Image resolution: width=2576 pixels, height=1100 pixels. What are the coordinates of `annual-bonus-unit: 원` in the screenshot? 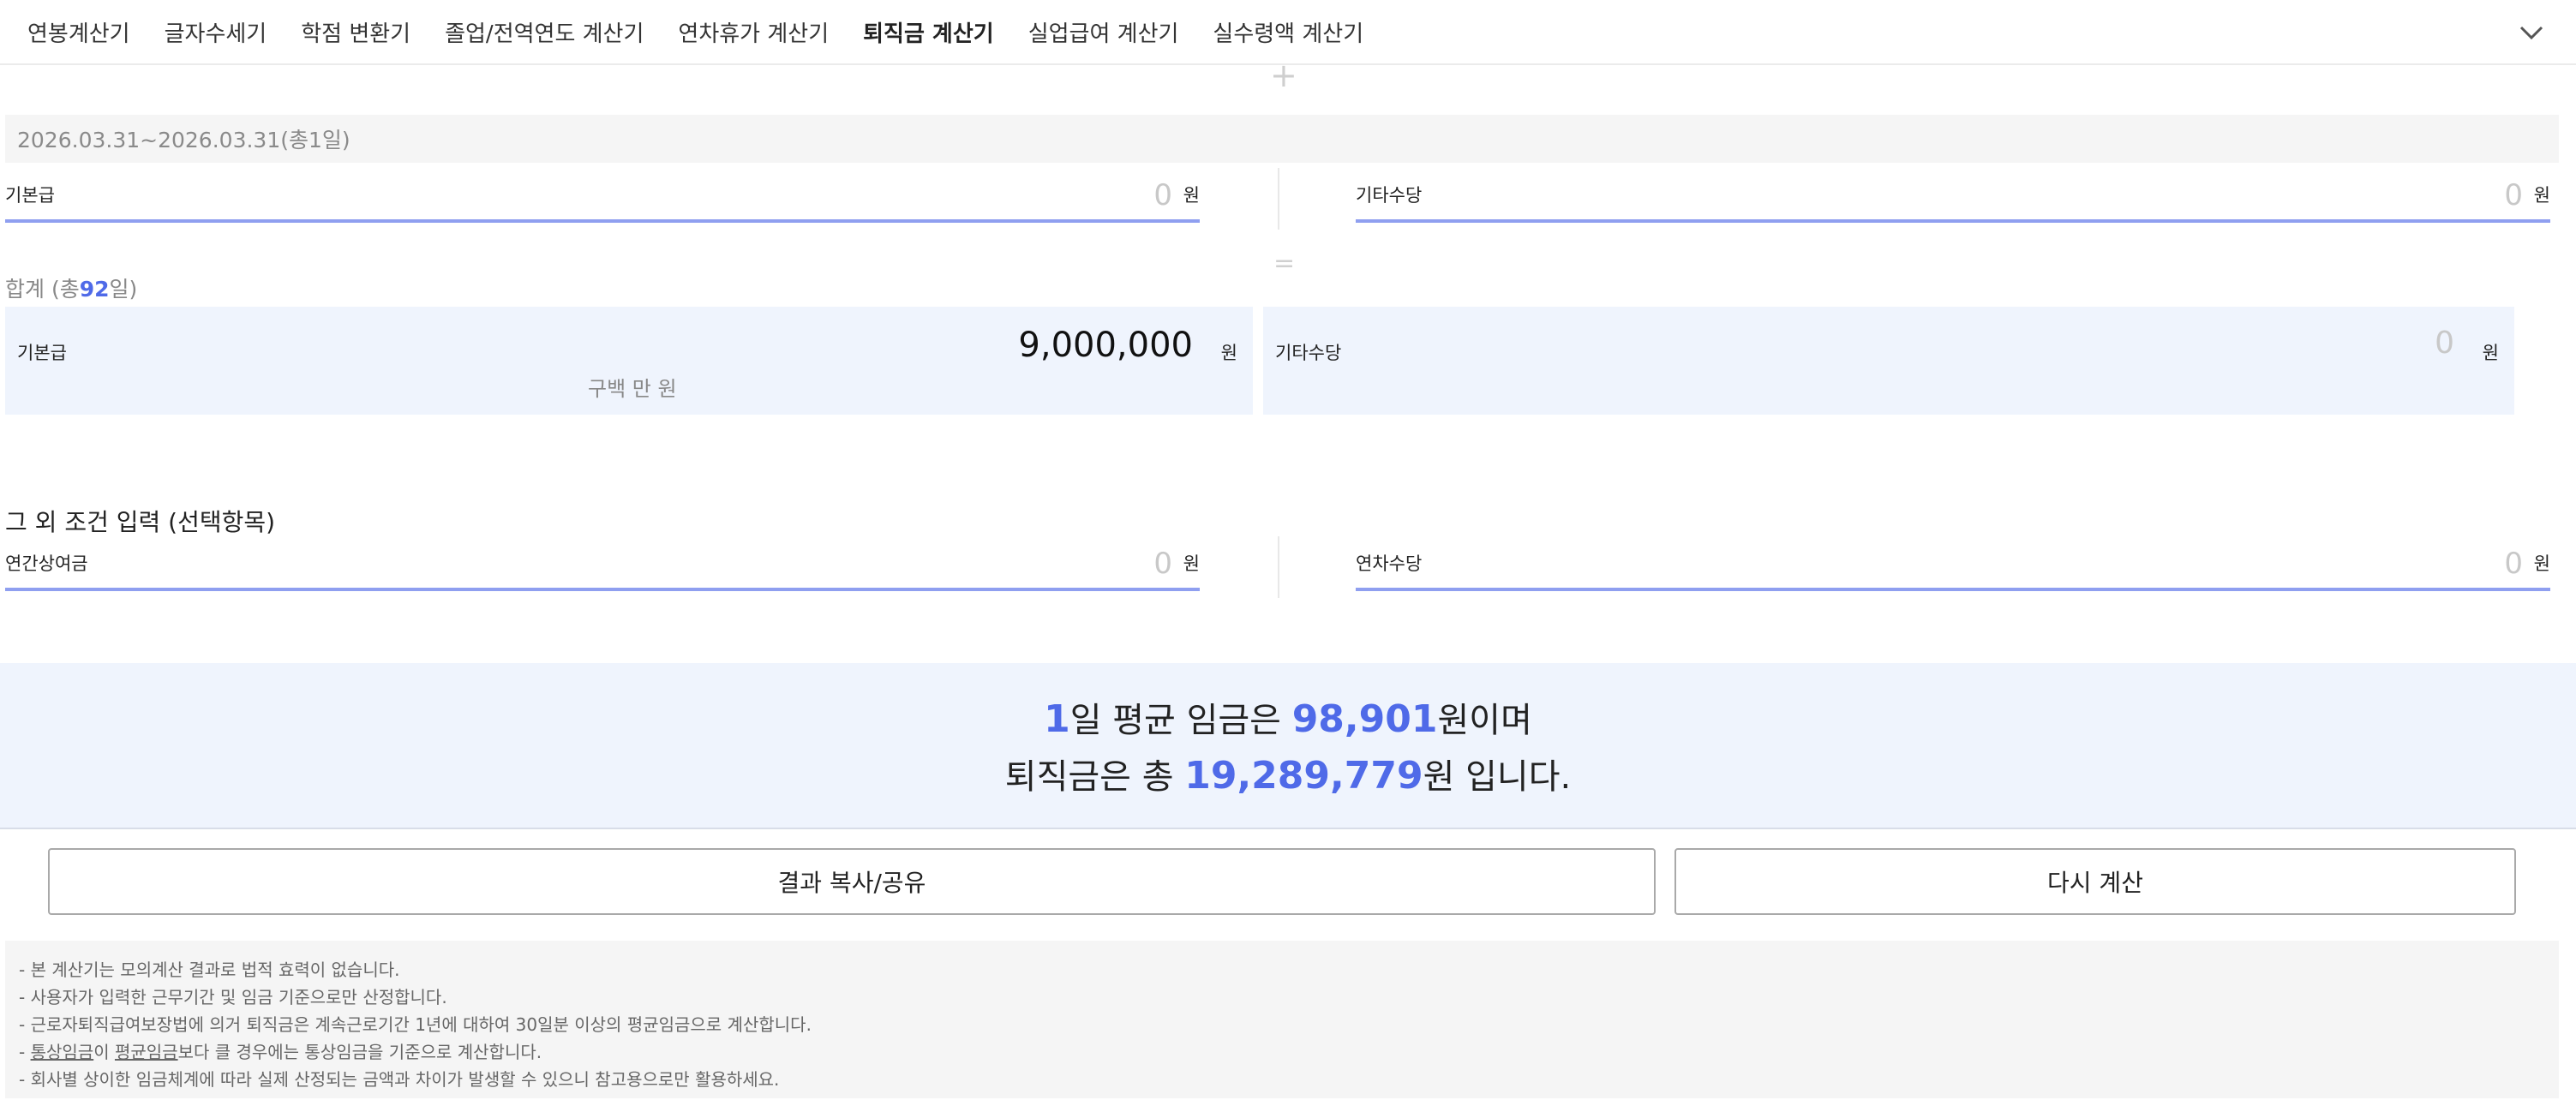 It's located at (1191, 563).